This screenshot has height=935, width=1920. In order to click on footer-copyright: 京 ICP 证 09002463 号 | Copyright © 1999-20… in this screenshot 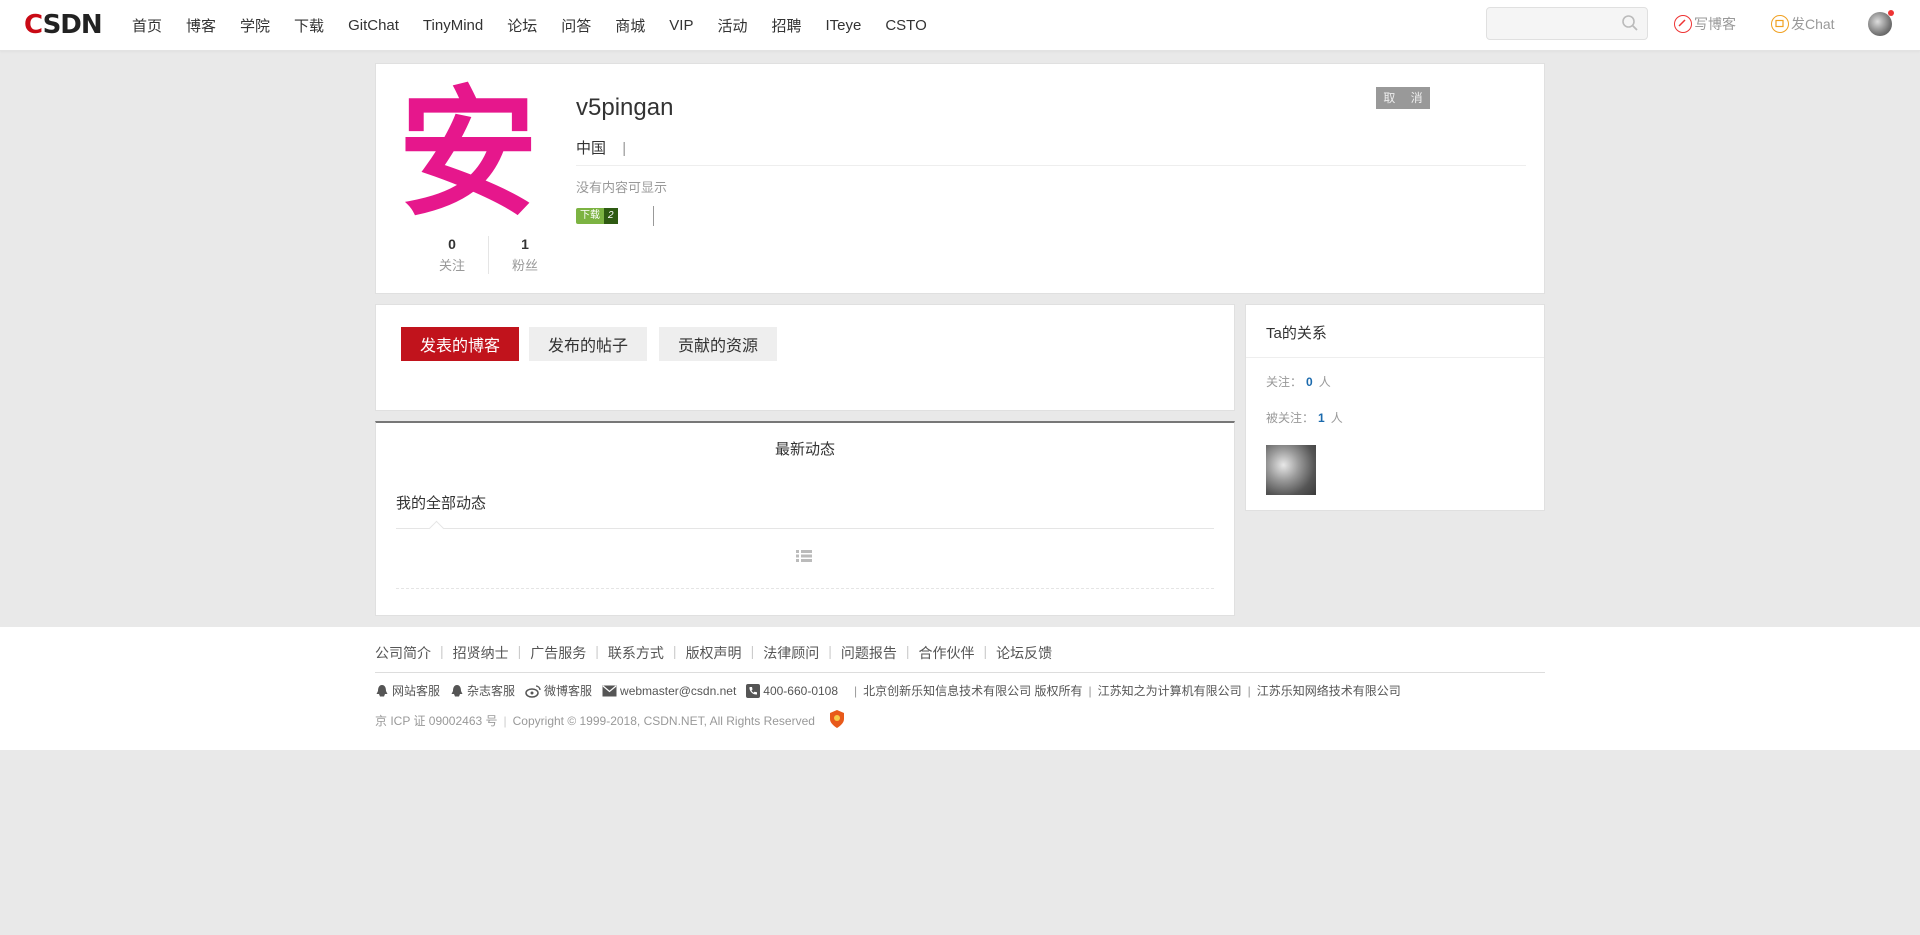, I will do `click(610, 720)`.